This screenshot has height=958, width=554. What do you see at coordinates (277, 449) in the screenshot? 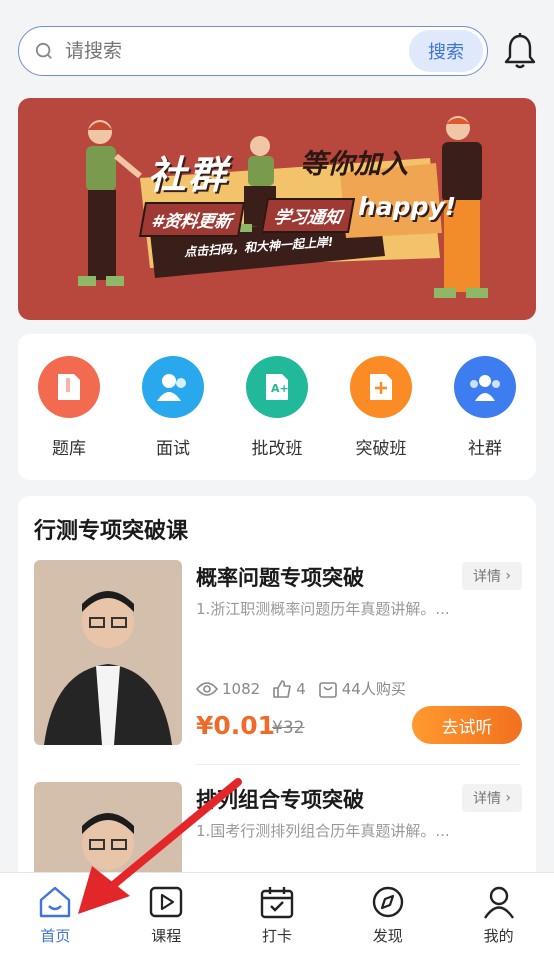
I see `menu-label: 批改班` at bounding box center [277, 449].